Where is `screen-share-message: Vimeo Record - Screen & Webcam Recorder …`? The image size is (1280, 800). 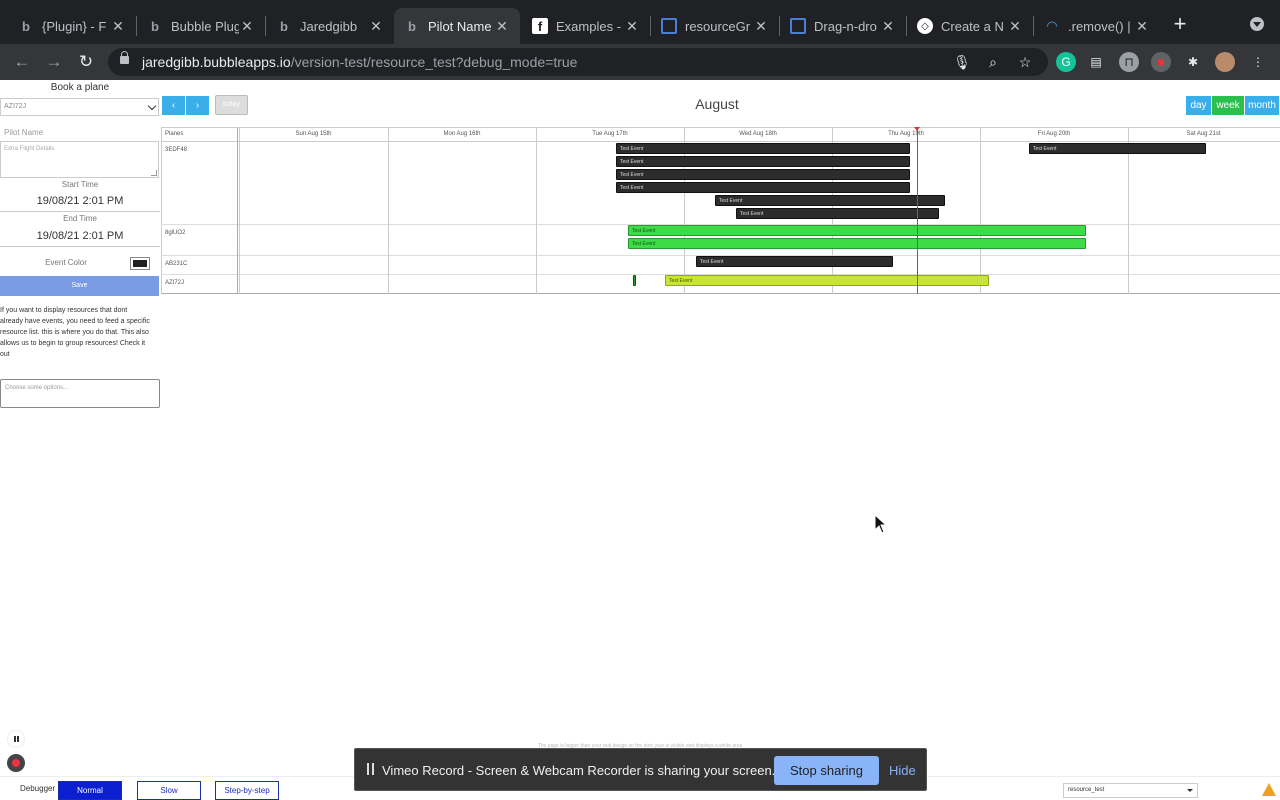 screen-share-message: Vimeo Record - Screen & Webcam Recorder … is located at coordinates (579, 770).